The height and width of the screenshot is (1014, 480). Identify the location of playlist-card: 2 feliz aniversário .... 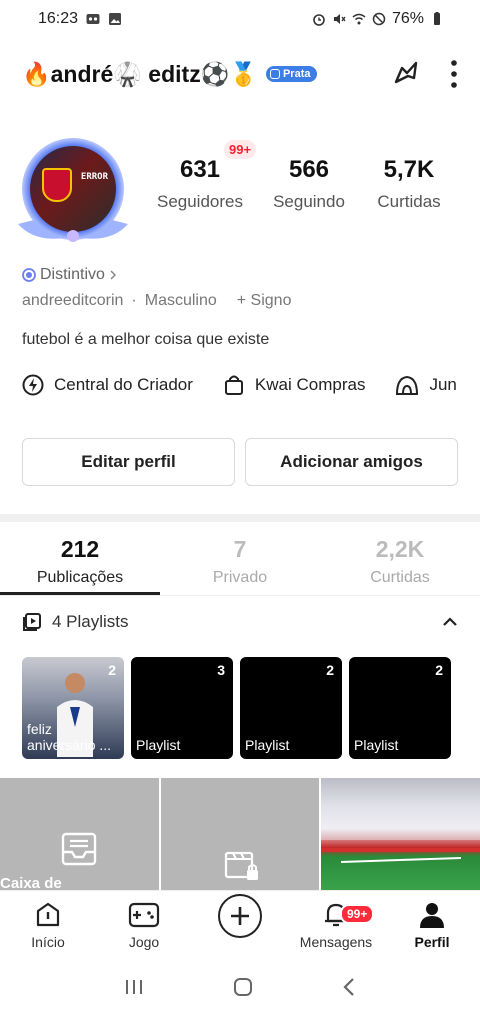
(73, 708).